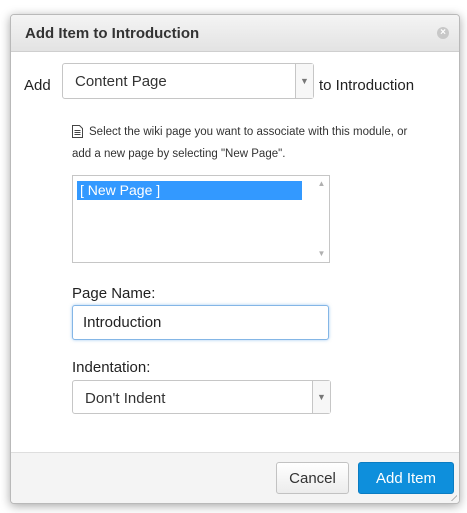 Image resolution: width=467 pixels, height=513 pixels. Describe the element at coordinates (453, 497) in the screenshot. I see `resize-grip-icon` at that location.